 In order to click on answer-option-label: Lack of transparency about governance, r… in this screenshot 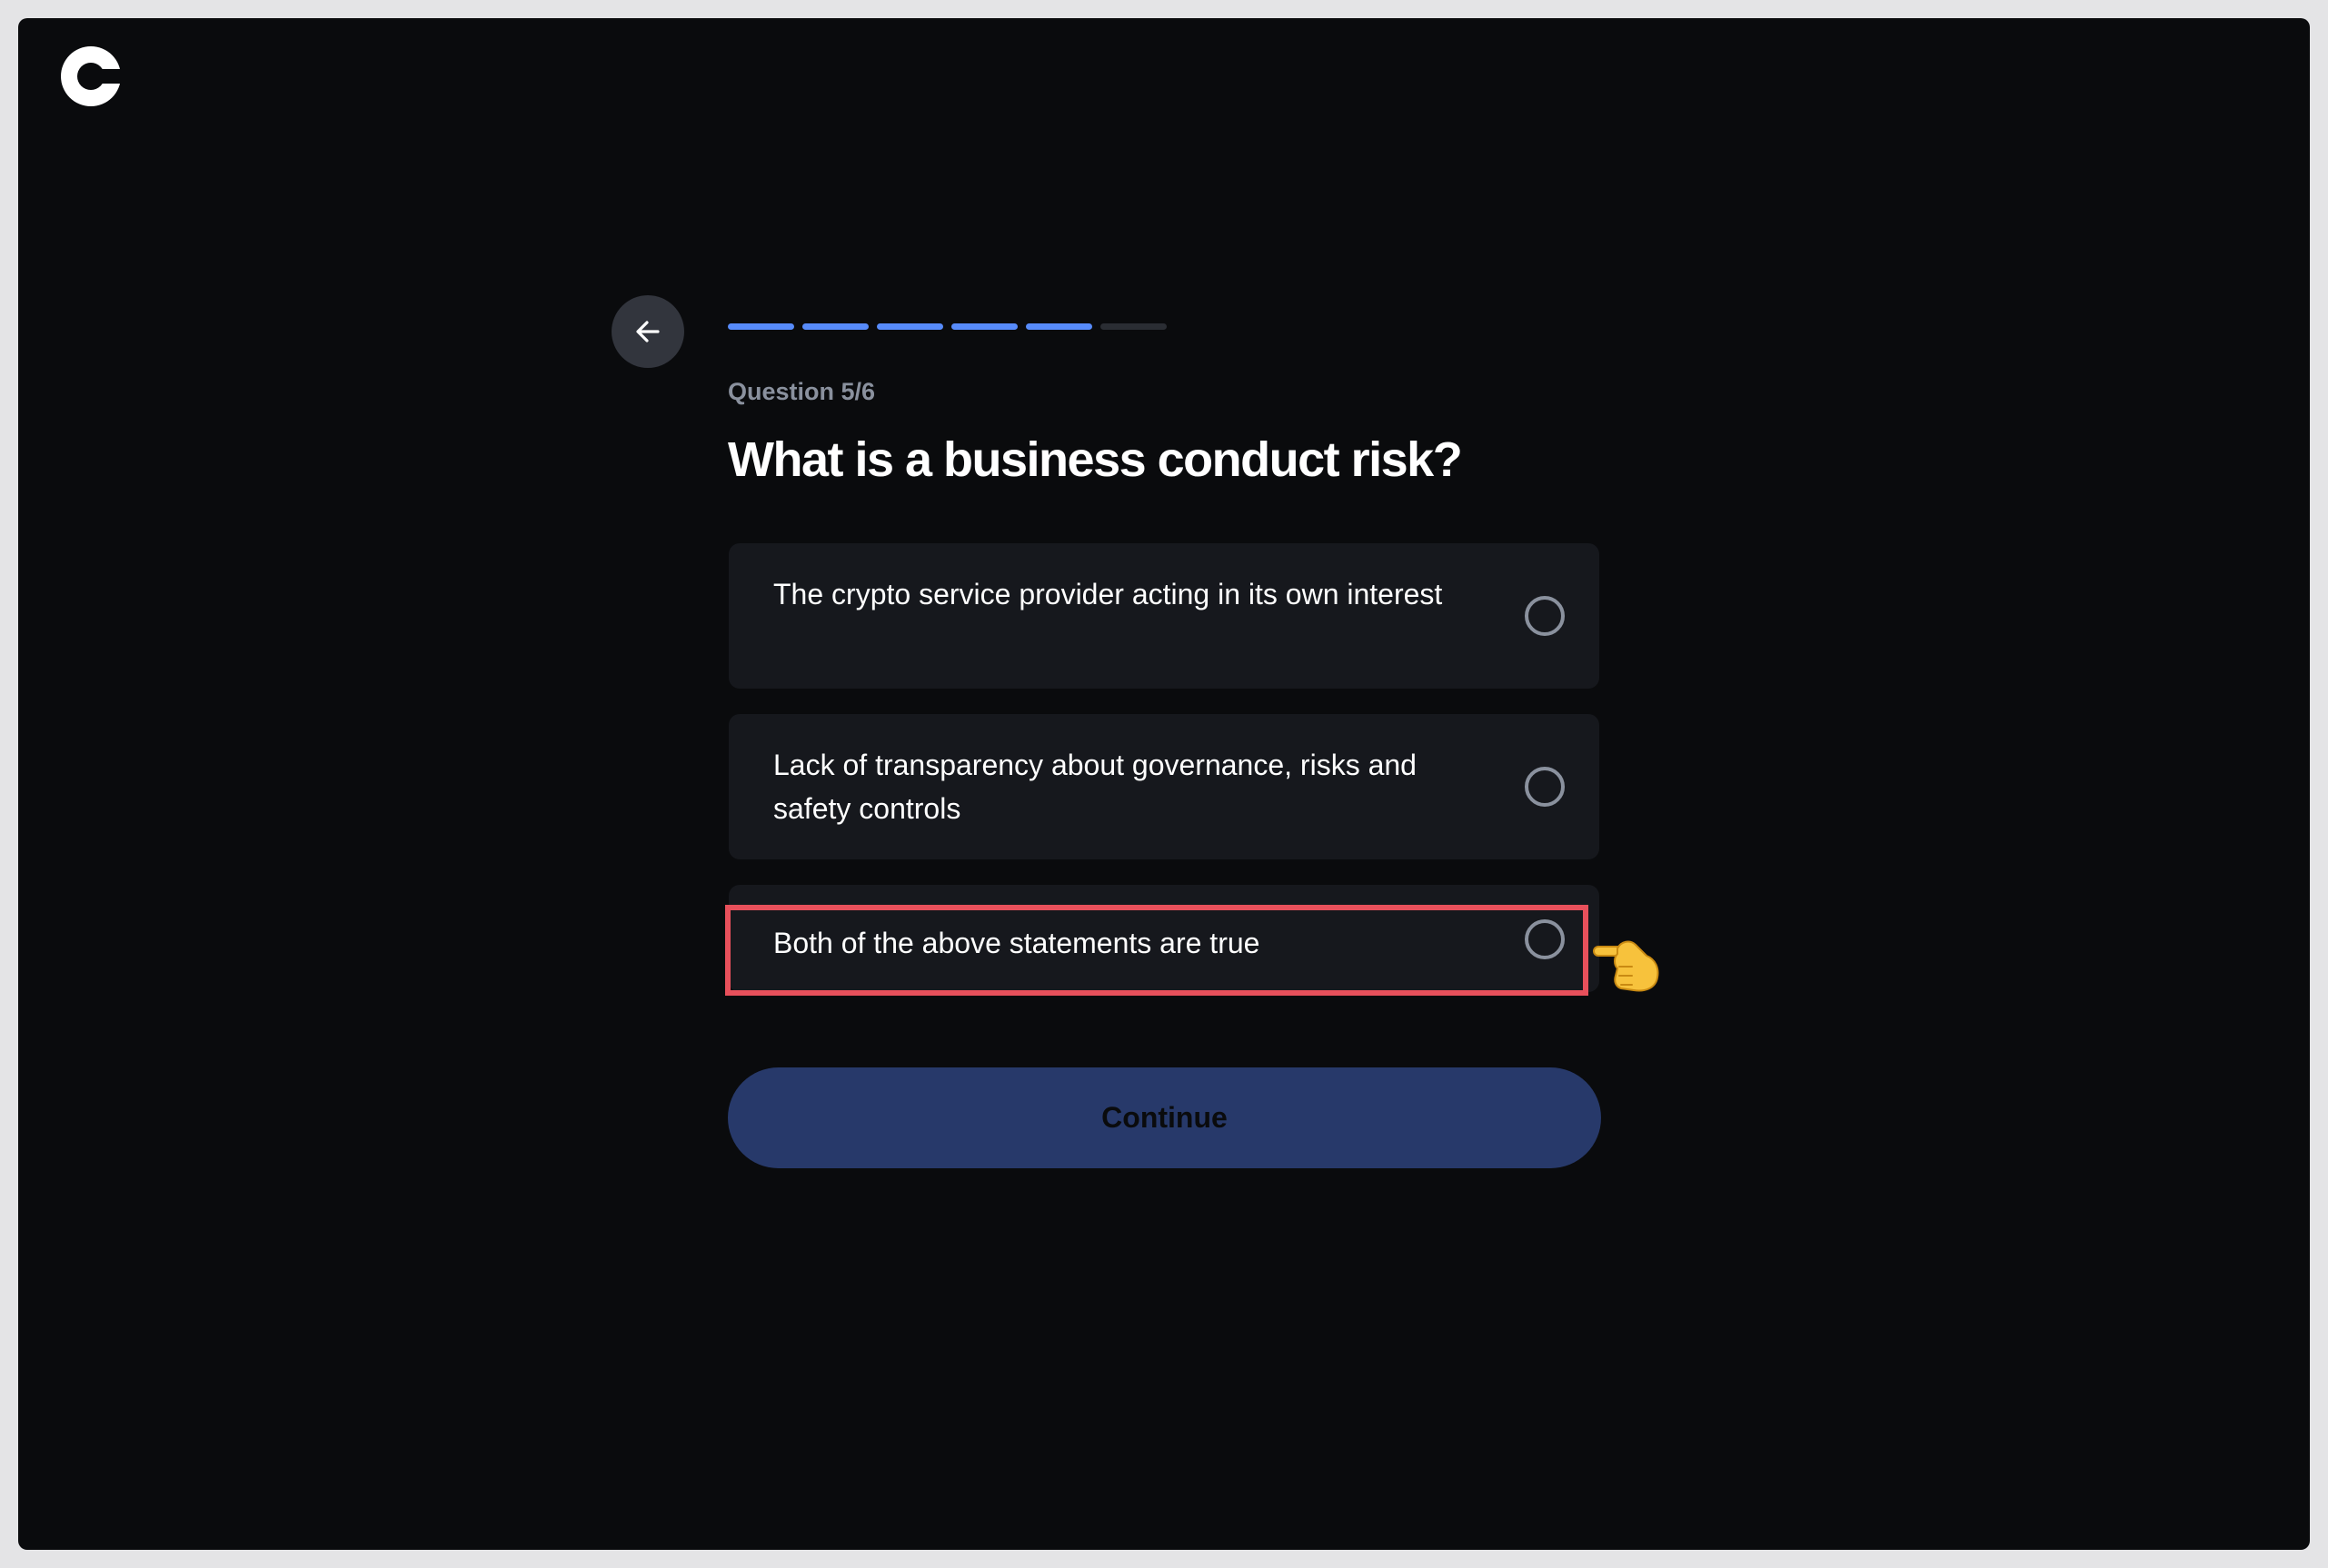, I will do `click(1095, 787)`.